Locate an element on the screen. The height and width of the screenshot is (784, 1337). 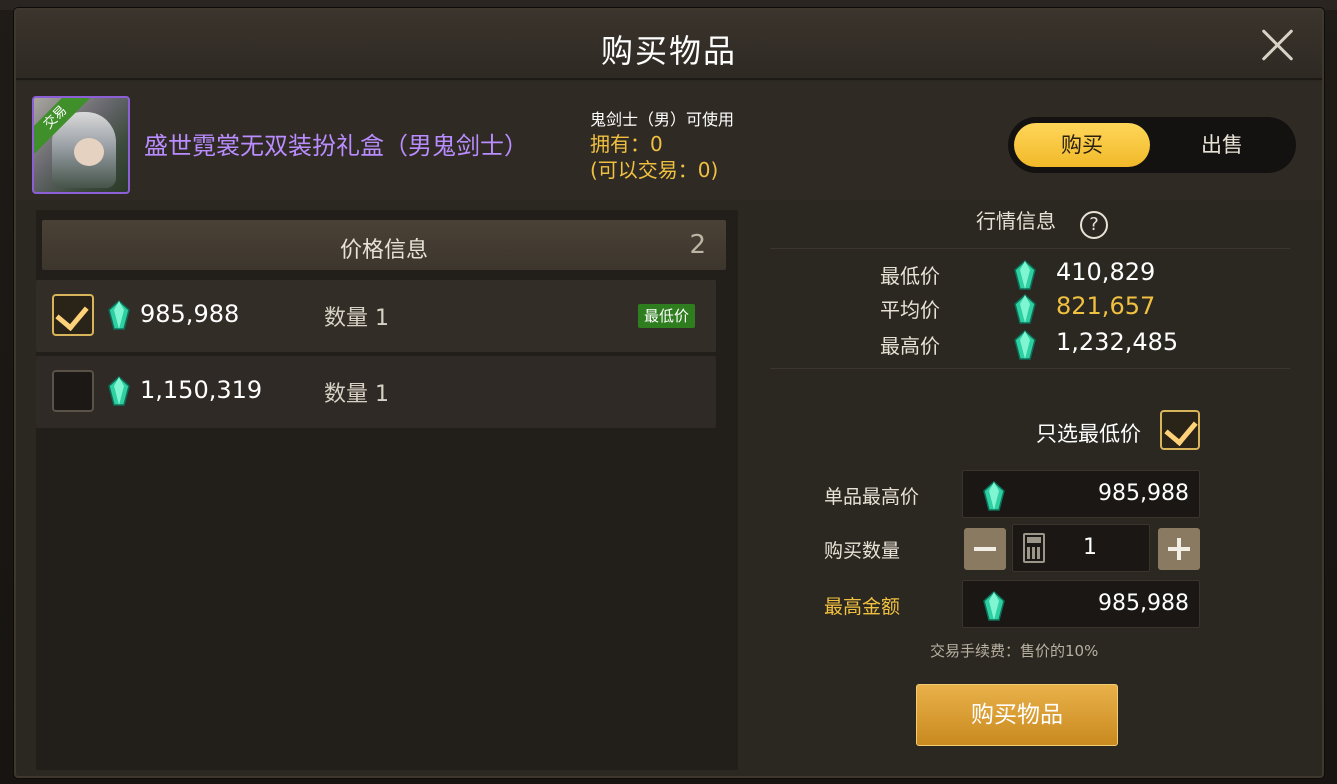
item-name: 盛世霓裳无双装扮礼盒（男鬼剑士） is located at coordinates (336, 146).